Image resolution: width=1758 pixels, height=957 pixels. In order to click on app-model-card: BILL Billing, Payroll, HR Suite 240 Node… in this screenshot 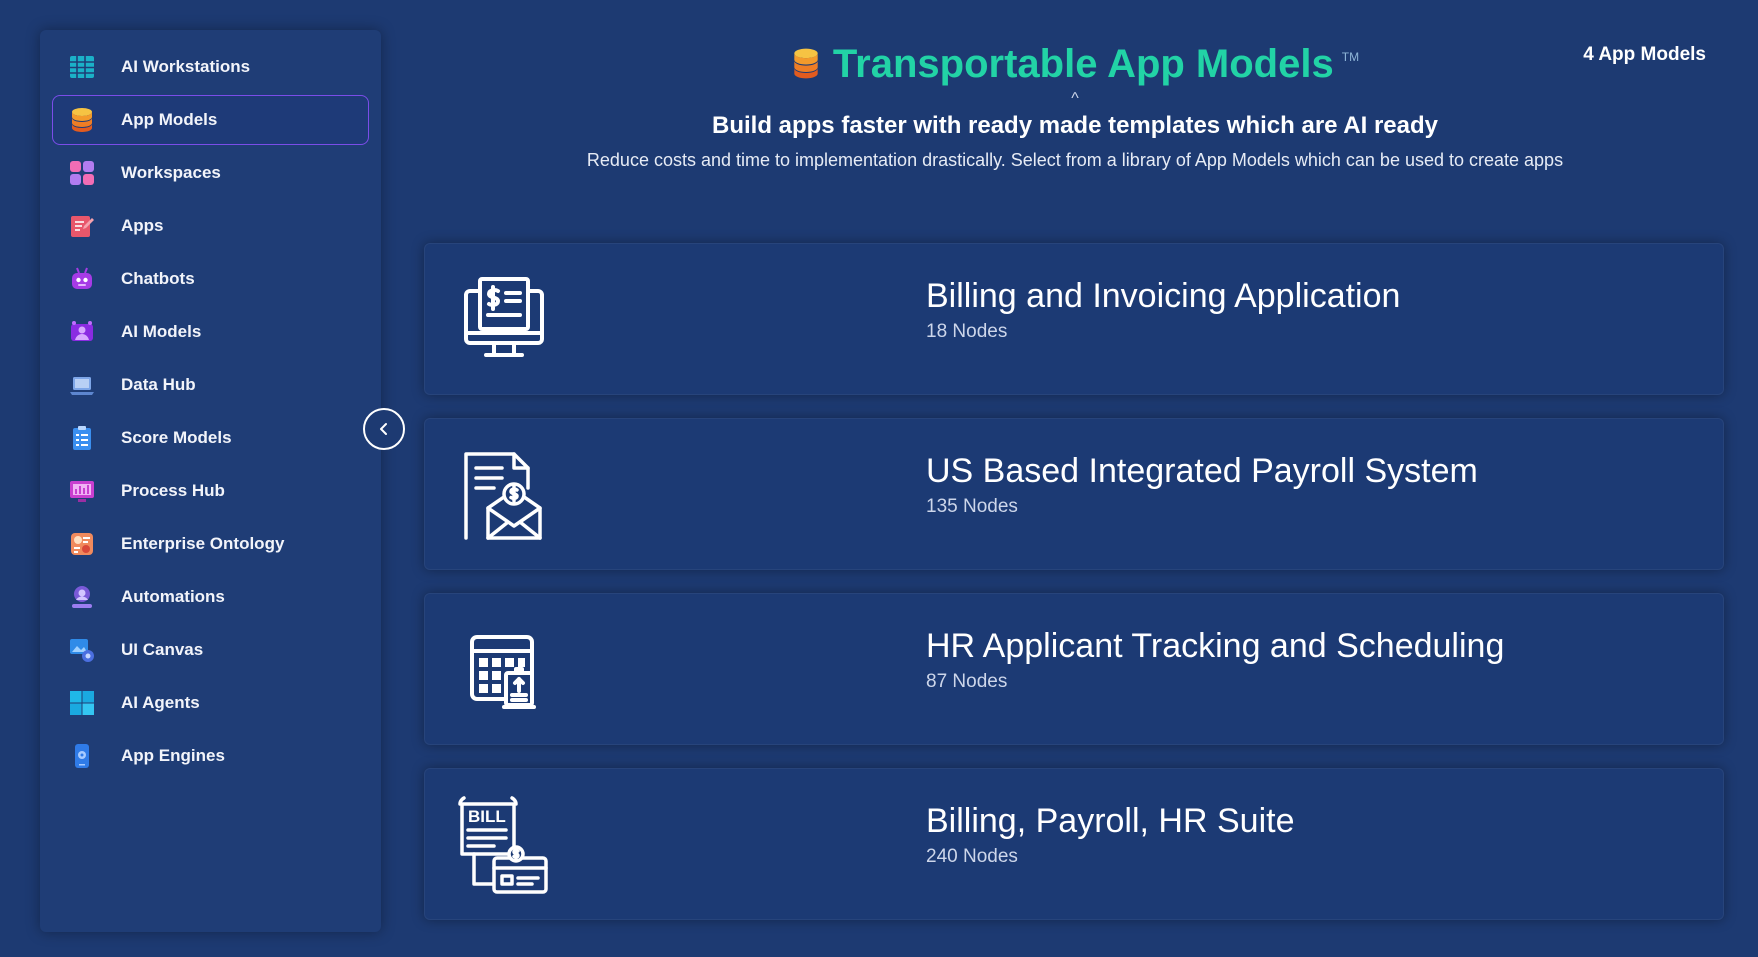, I will do `click(1074, 844)`.